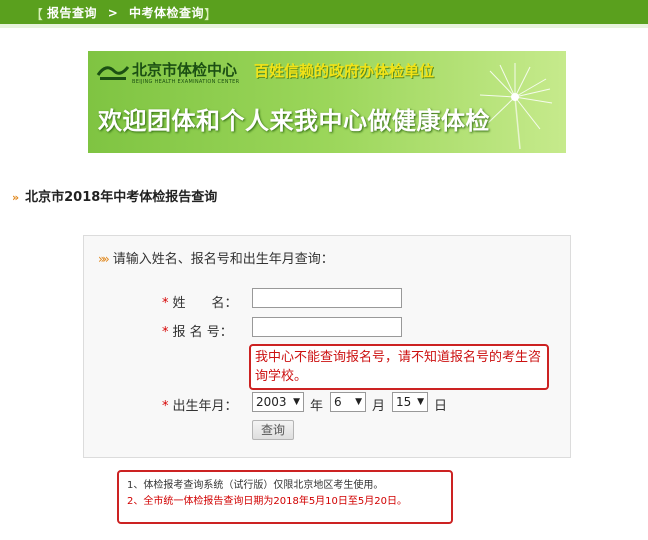 Image resolution: width=648 pixels, height=540 pixels. Describe the element at coordinates (271, 402) in the screenshot. I see `birth-year-value: 2003` at that location.